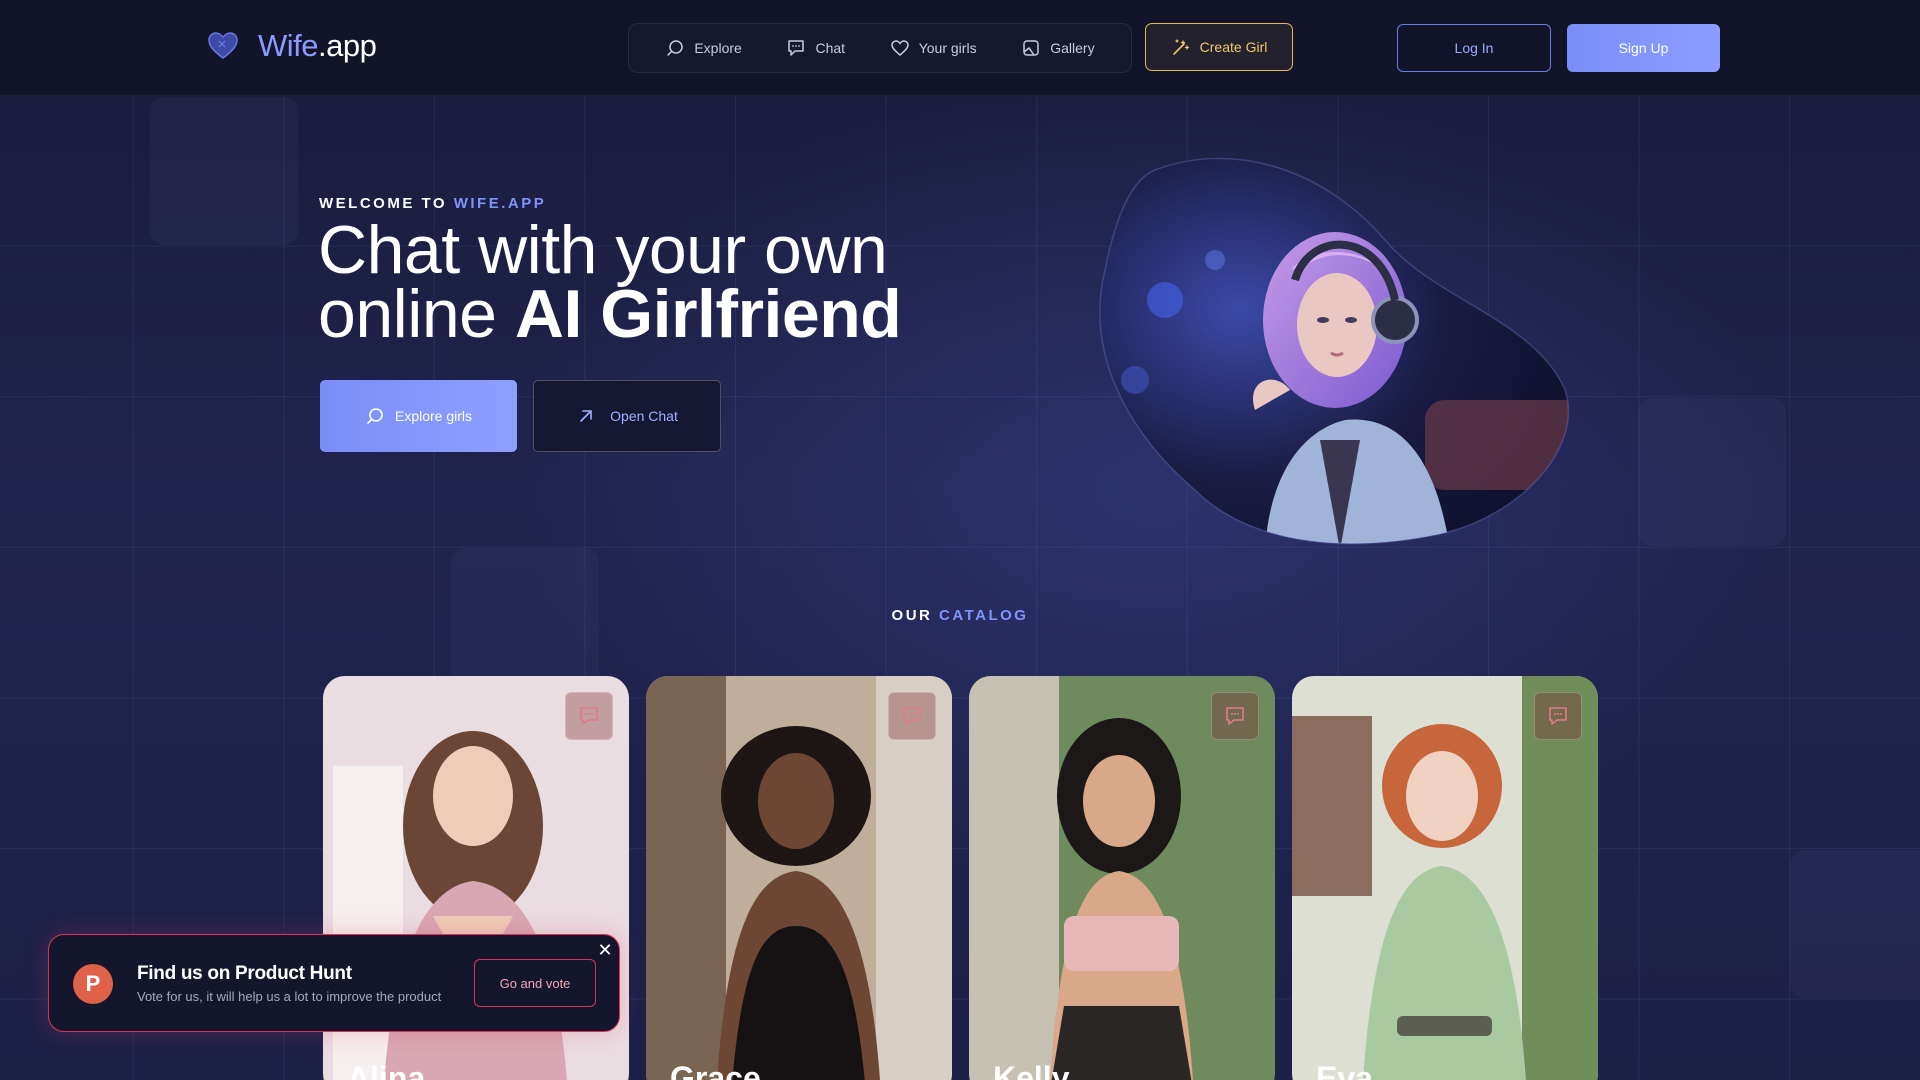 This screenshot has height=1080, width=1920. I want to click on hero-girl-image, so click(1334, 351).